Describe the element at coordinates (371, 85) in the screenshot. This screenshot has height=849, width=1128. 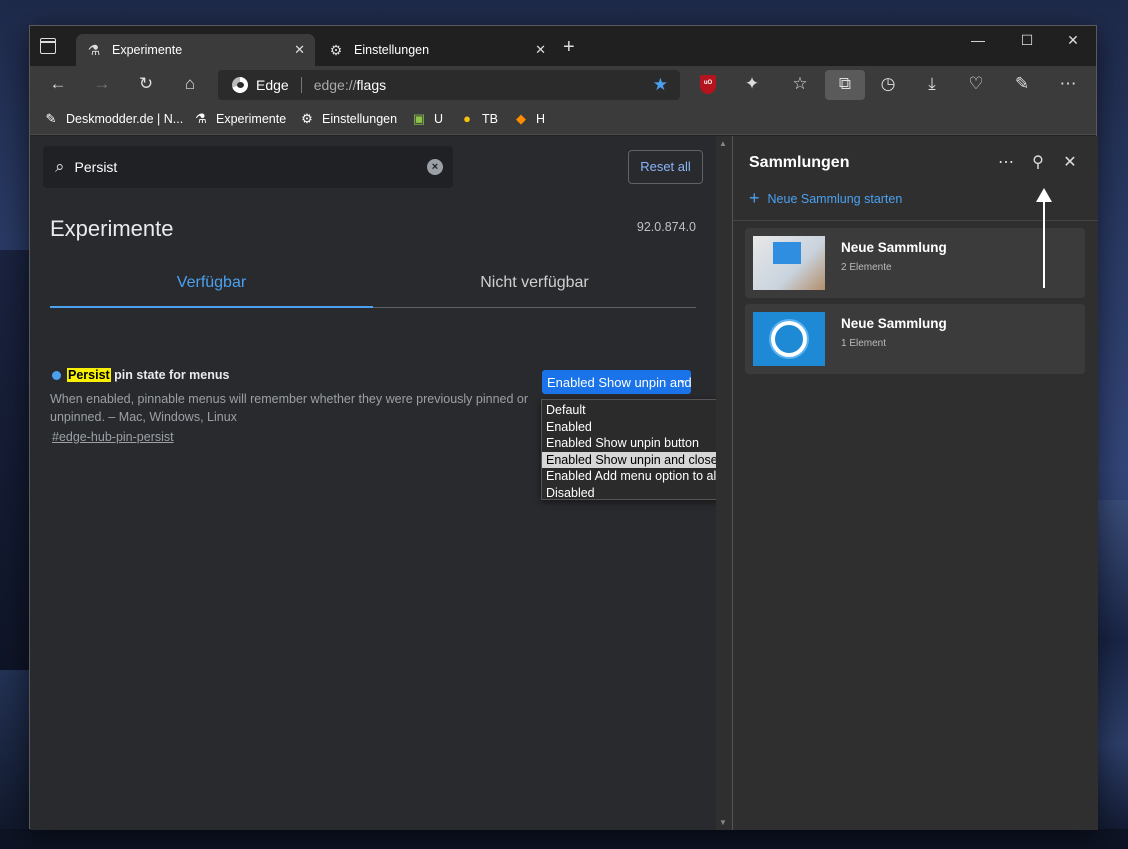
I see `url-host: flags` at that location.